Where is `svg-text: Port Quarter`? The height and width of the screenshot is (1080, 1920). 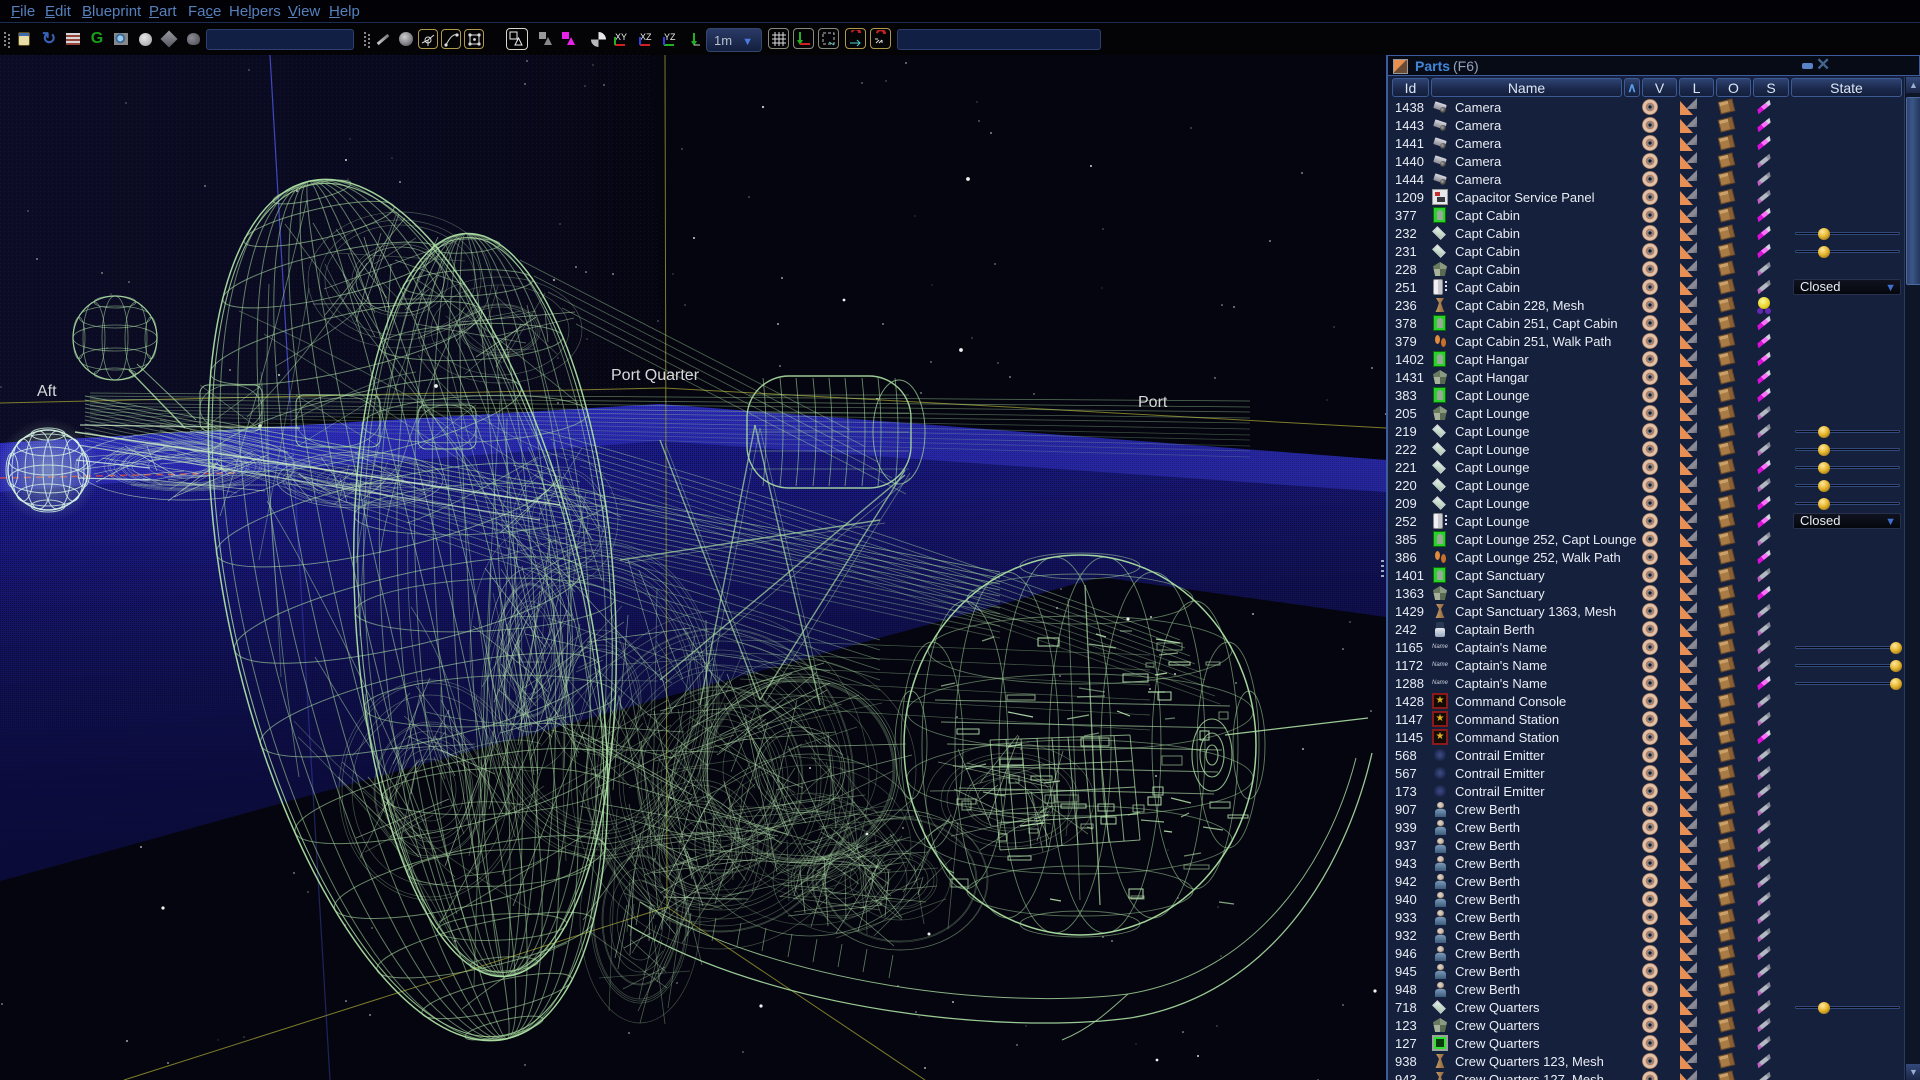
svg-text: Port Quarter is located at coordinates (655, 375).